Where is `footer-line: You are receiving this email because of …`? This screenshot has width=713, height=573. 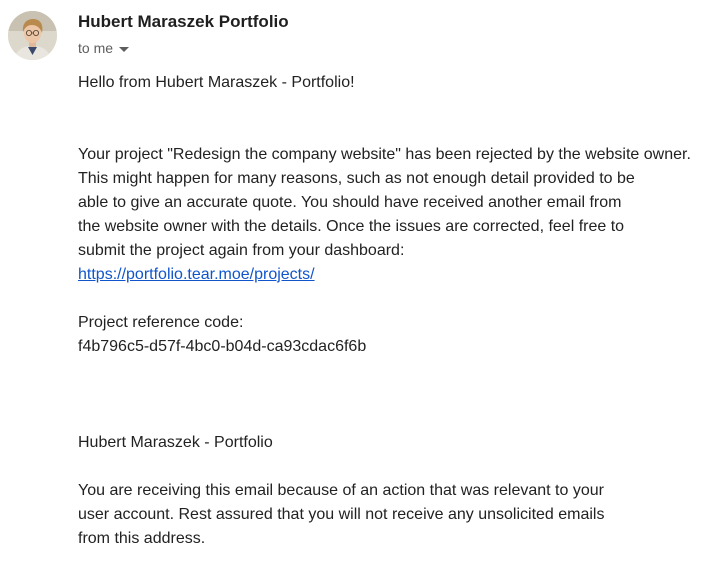
footer-line: You are receiving this email because of … is located at coordinates (341, 490).